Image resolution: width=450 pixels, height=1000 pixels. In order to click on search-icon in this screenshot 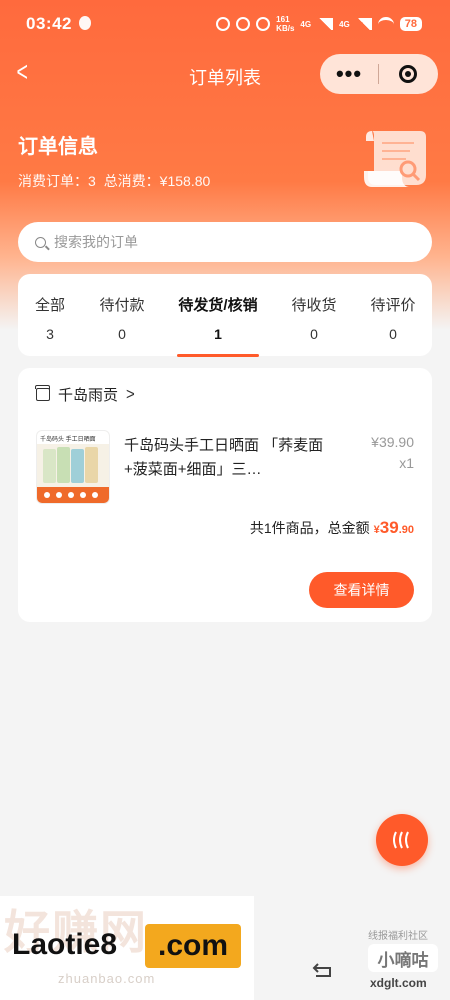, I will do `click(40, 242)`.